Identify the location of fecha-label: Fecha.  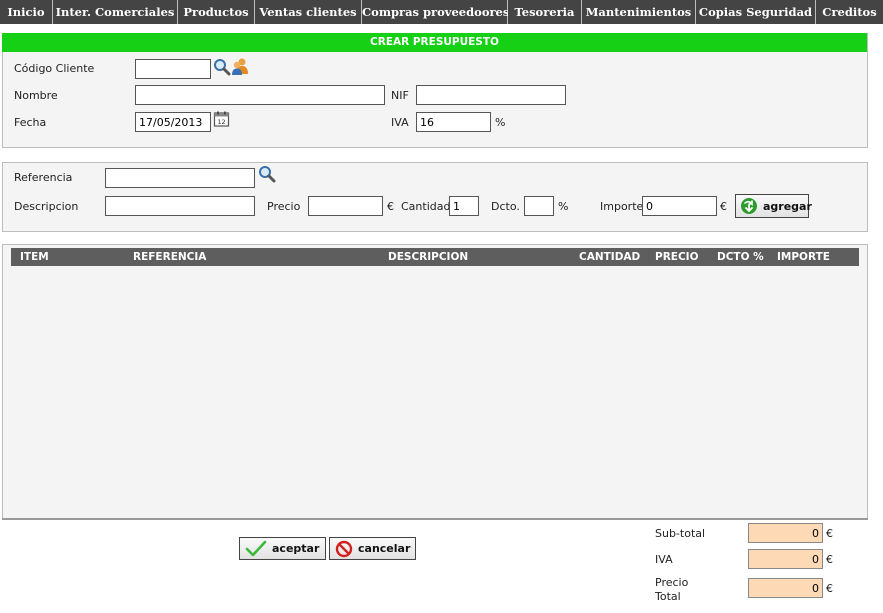
(30, 122).